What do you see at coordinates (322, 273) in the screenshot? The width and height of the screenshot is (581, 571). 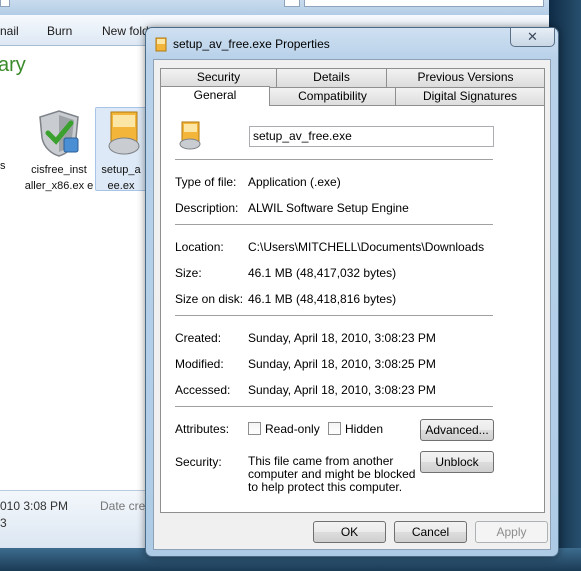 I see `size-value: 46.1 MB (48,417,032 bytes)` at bounding box center [322, 273].